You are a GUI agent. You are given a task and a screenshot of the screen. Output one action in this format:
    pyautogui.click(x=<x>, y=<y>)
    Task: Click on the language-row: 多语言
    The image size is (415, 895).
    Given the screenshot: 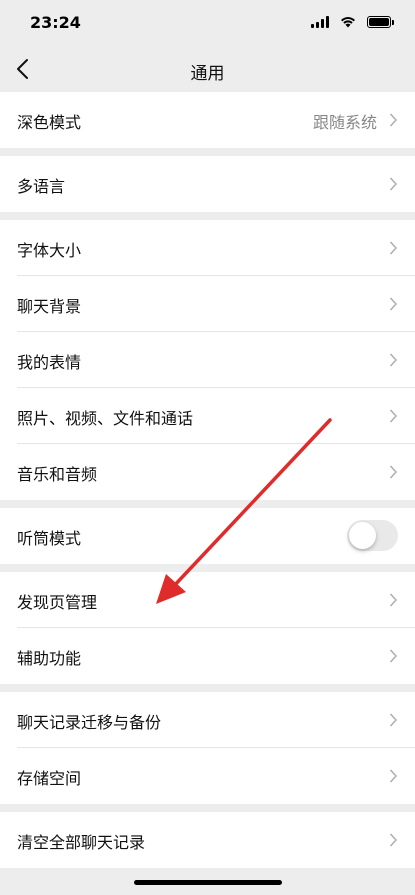 What is the action you would take?
    pyautogui.click(x=207, y=184)
    